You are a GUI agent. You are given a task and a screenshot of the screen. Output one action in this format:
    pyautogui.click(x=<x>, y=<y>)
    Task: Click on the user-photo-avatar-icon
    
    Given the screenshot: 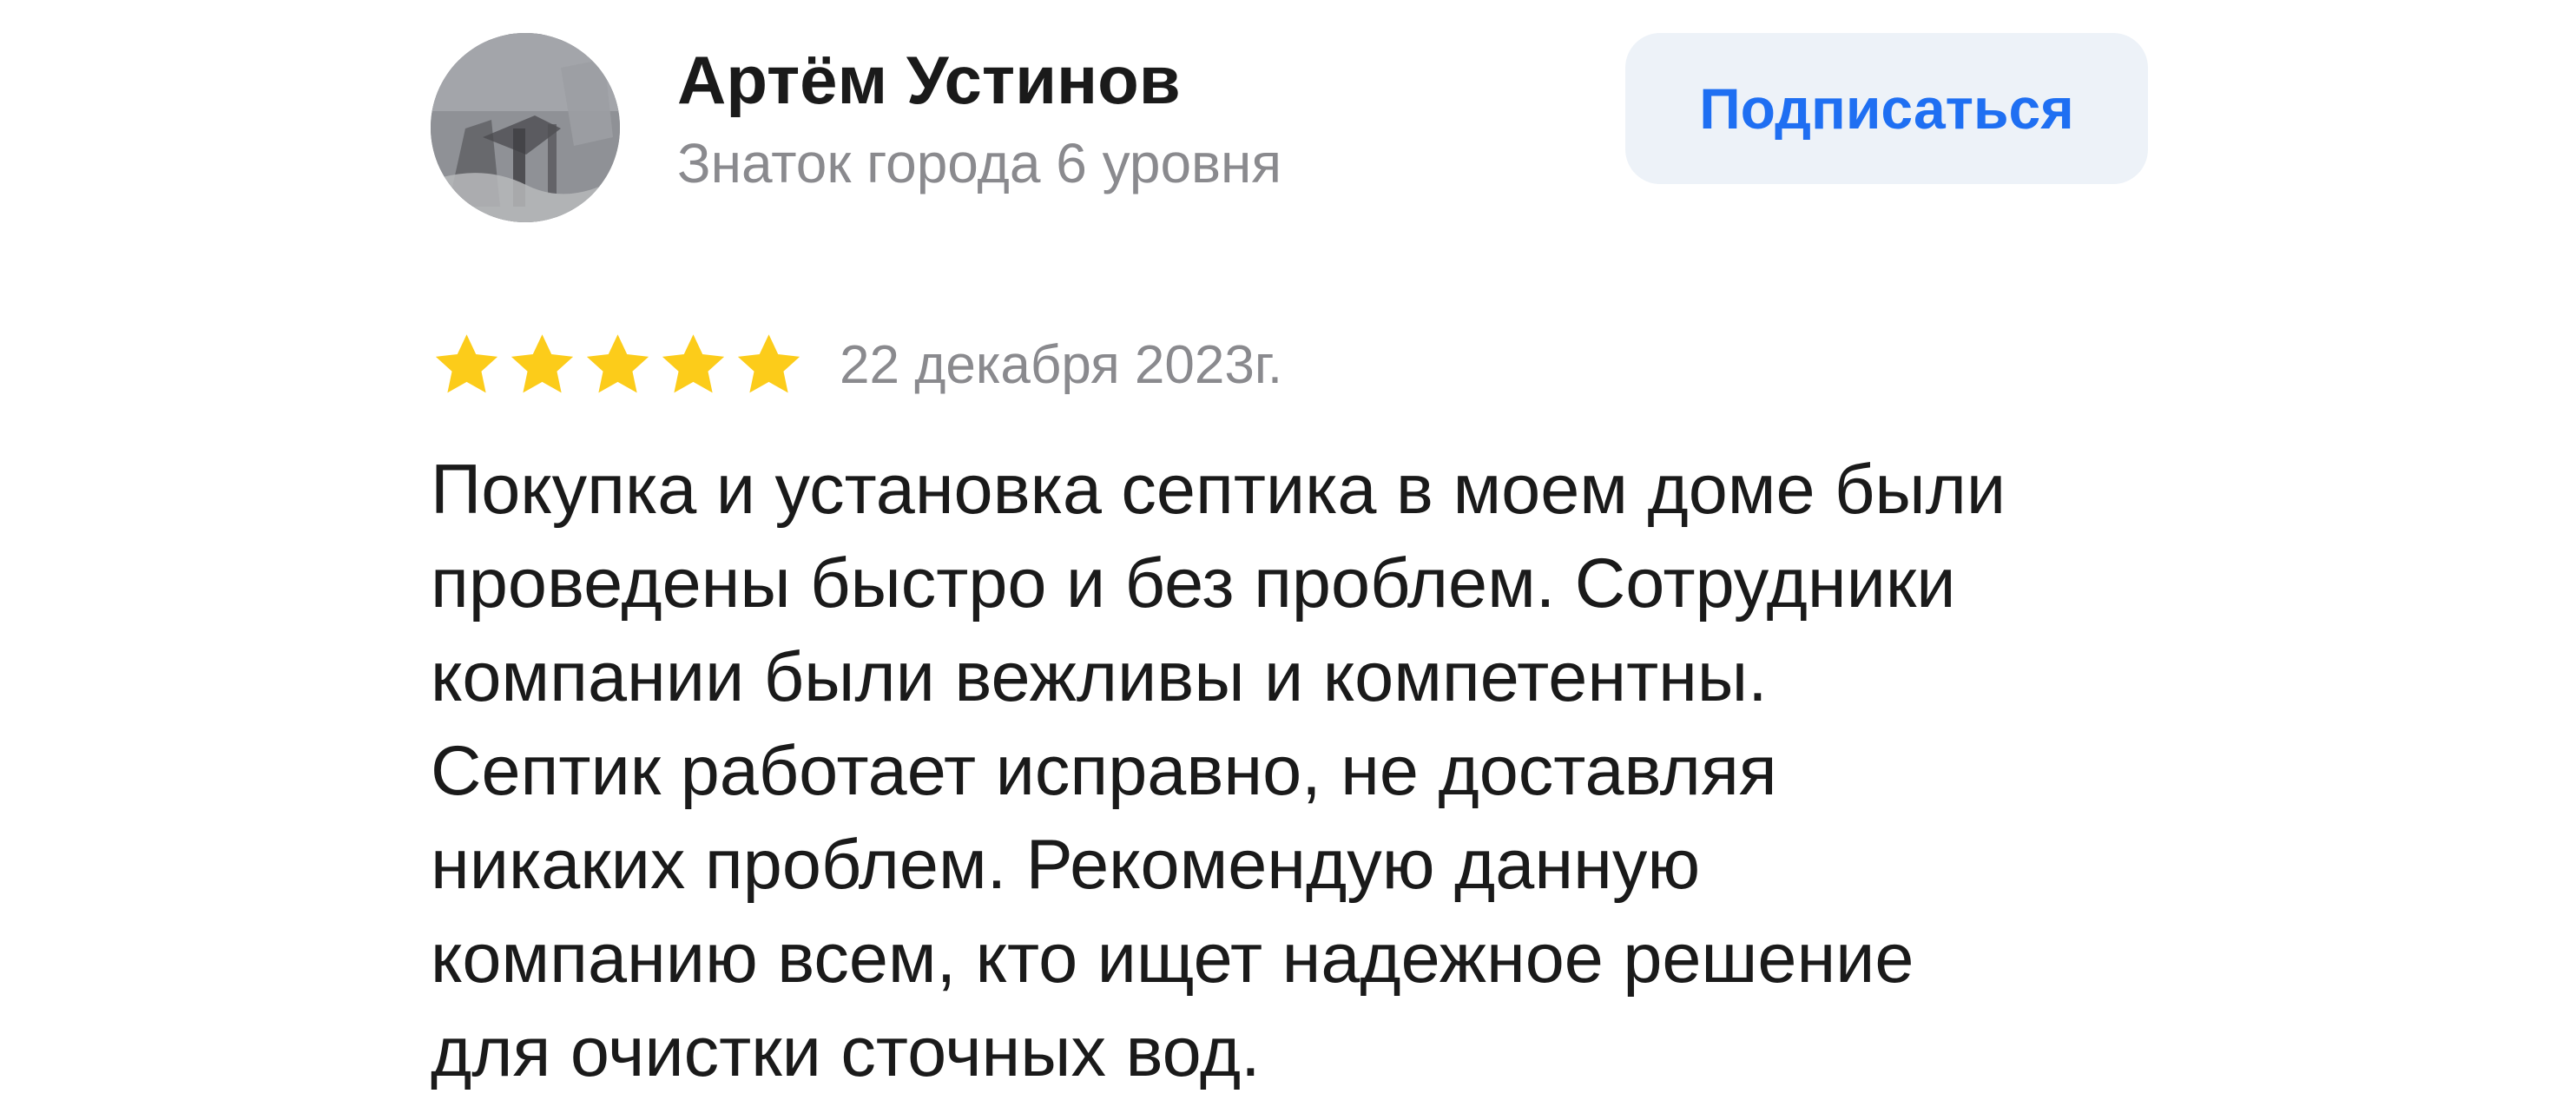 What is the action you would take?
    pyautogui.click(x=525, y=127)
    